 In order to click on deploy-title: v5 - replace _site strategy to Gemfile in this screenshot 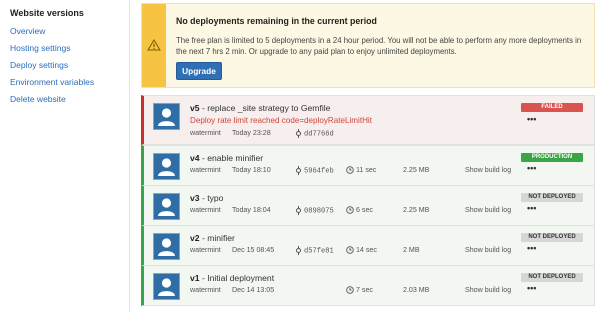, I will do `click(260, 108)`.